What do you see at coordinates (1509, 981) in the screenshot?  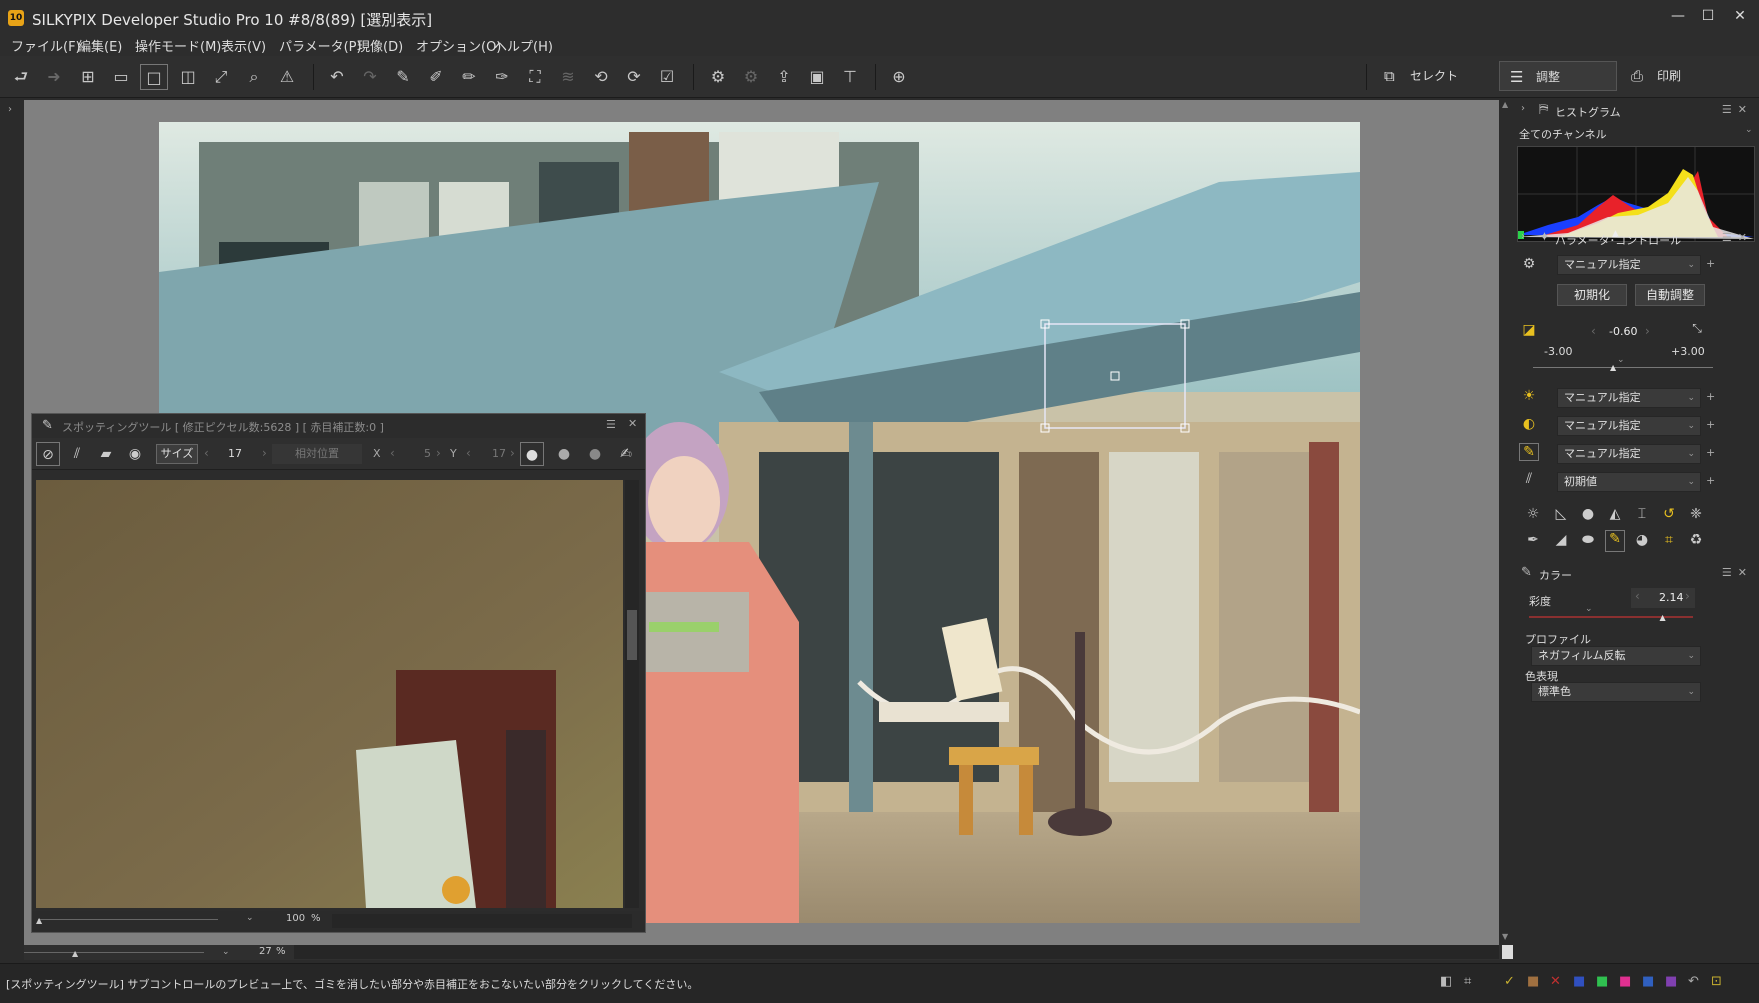 I see `check-mark-icon: ✓` at bounding box center [1509, 981].